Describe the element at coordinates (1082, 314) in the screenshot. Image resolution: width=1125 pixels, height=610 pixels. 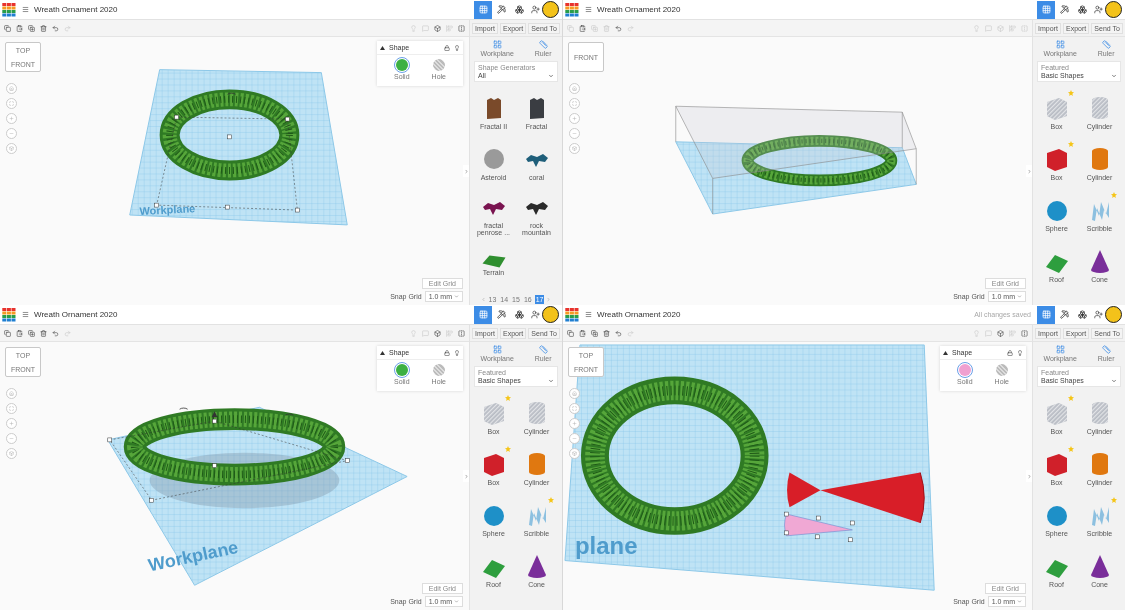
I see `bricks-icon` at that location.